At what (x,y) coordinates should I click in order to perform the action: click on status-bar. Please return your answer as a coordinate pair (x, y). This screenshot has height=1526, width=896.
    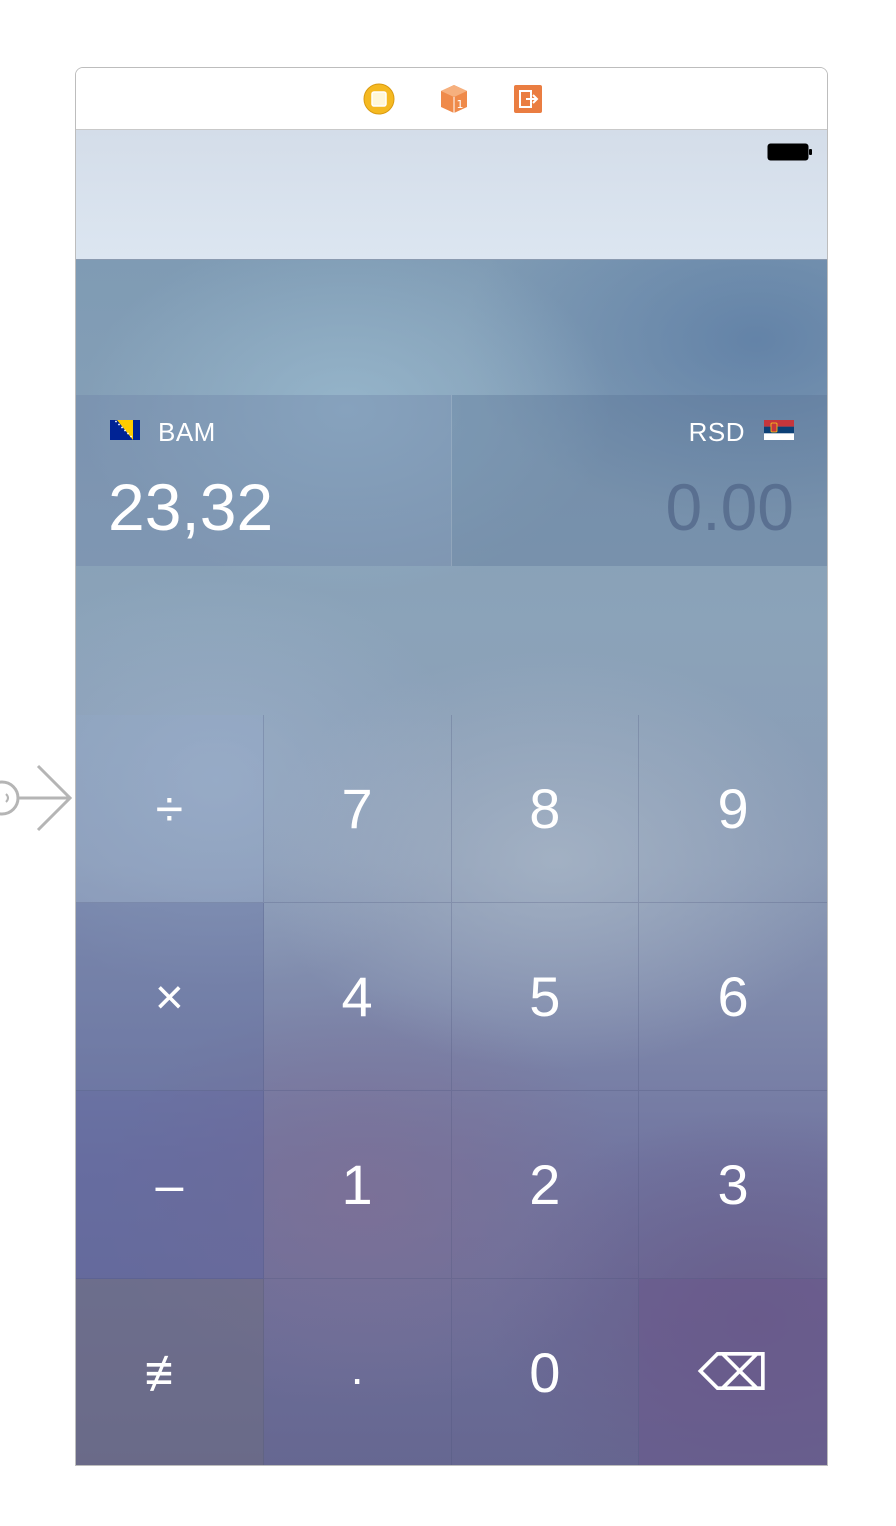
    Looking at the image, I should click on (451, 195).